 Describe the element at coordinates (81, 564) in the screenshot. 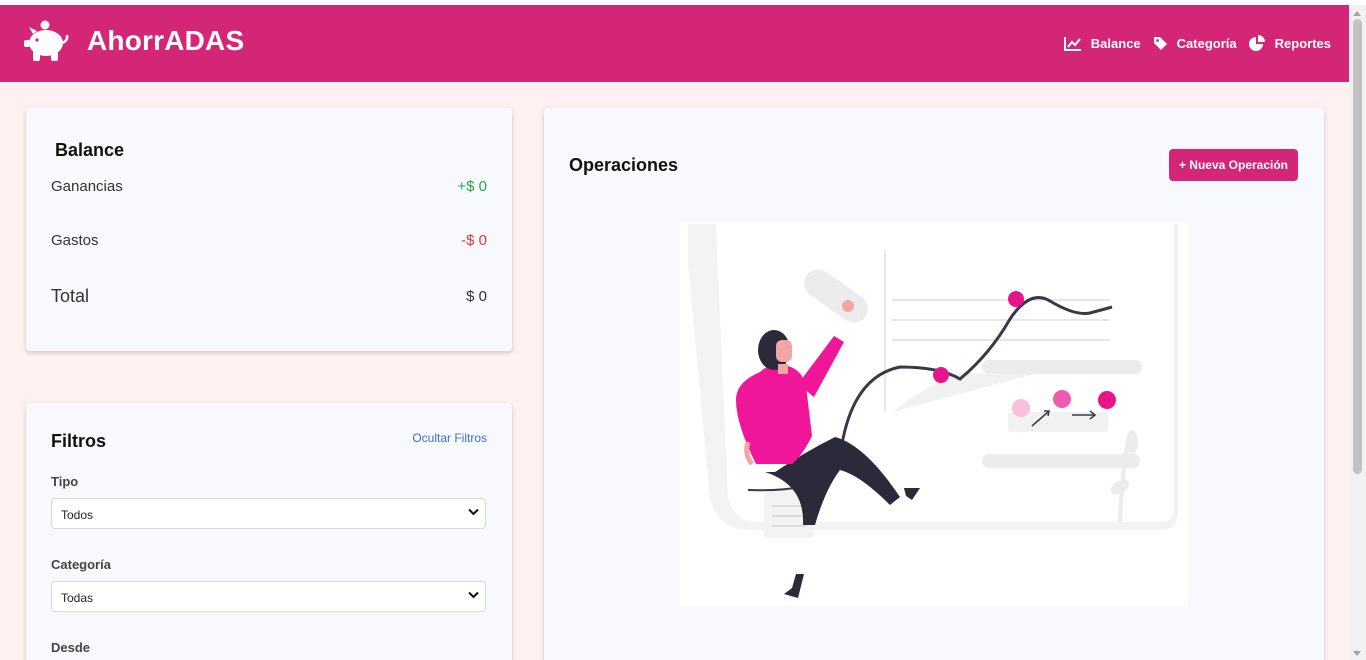

I see `category-label: Categoría` at that location.